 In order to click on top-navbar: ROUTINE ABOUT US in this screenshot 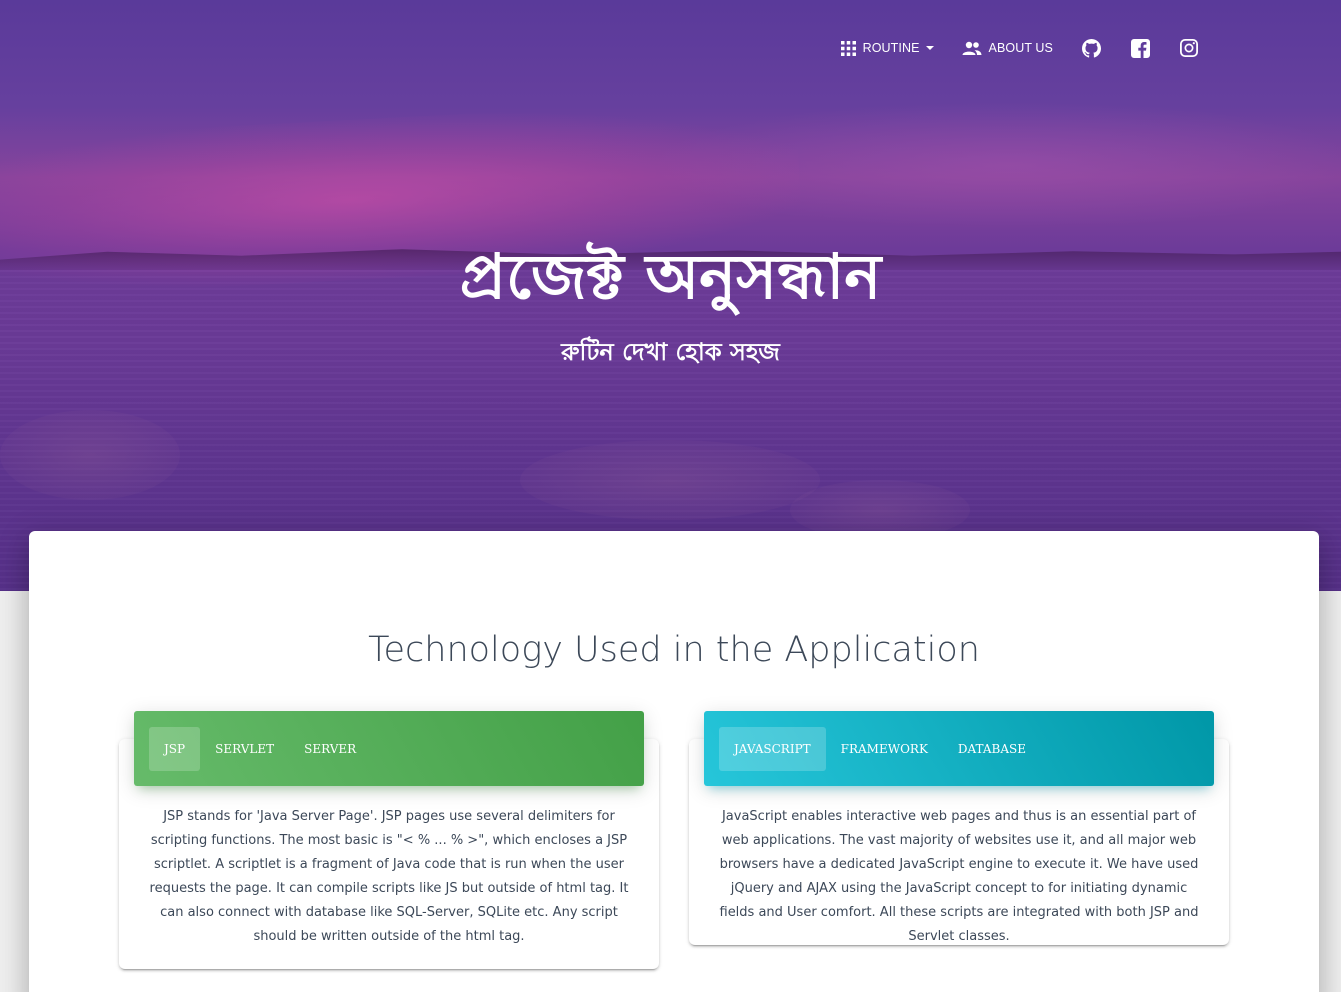, I will do `click(1020, 48)`.